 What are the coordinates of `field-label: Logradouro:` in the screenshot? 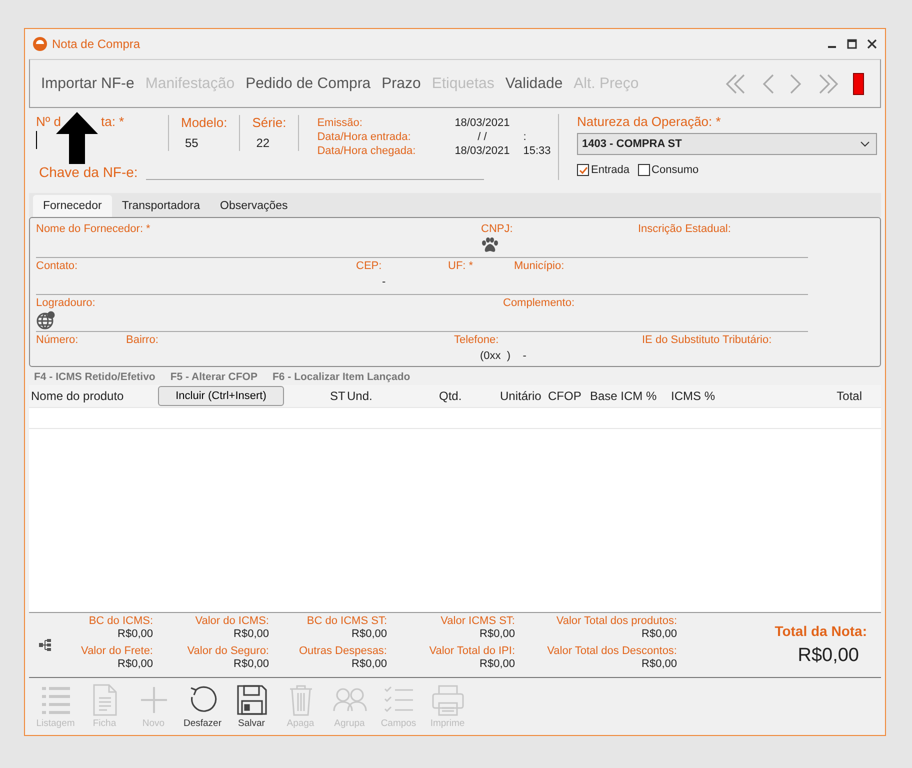 It's located at (66, 303).